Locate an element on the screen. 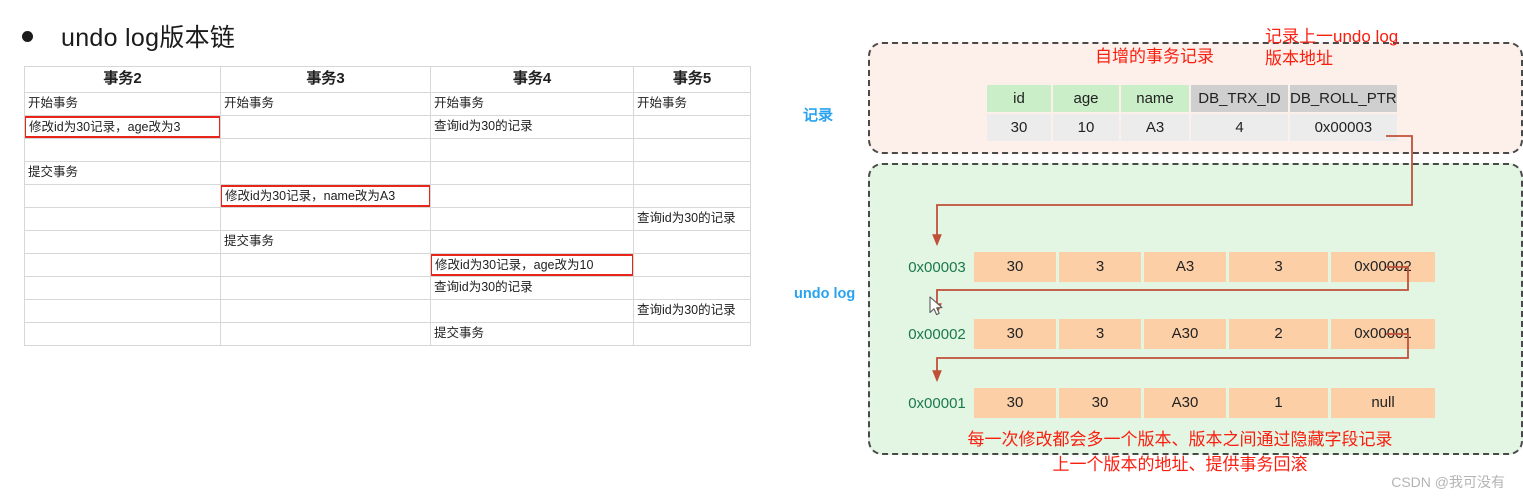 The height and width of the screenshot is (500, 1523). page-heading: undo log版本链 is located at coordinates (128, 36).